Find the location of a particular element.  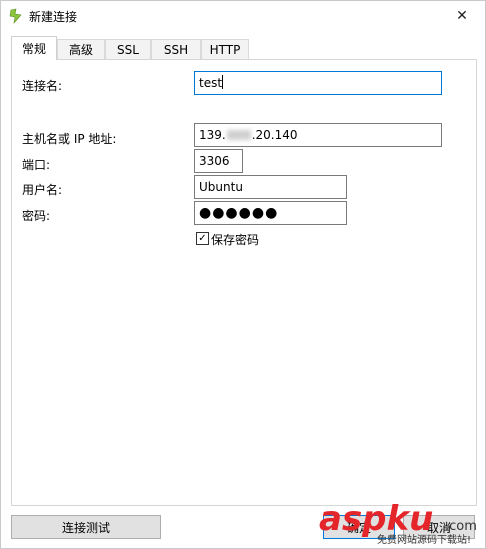

tab-http: HTTP is located at coordinates (225, 49).